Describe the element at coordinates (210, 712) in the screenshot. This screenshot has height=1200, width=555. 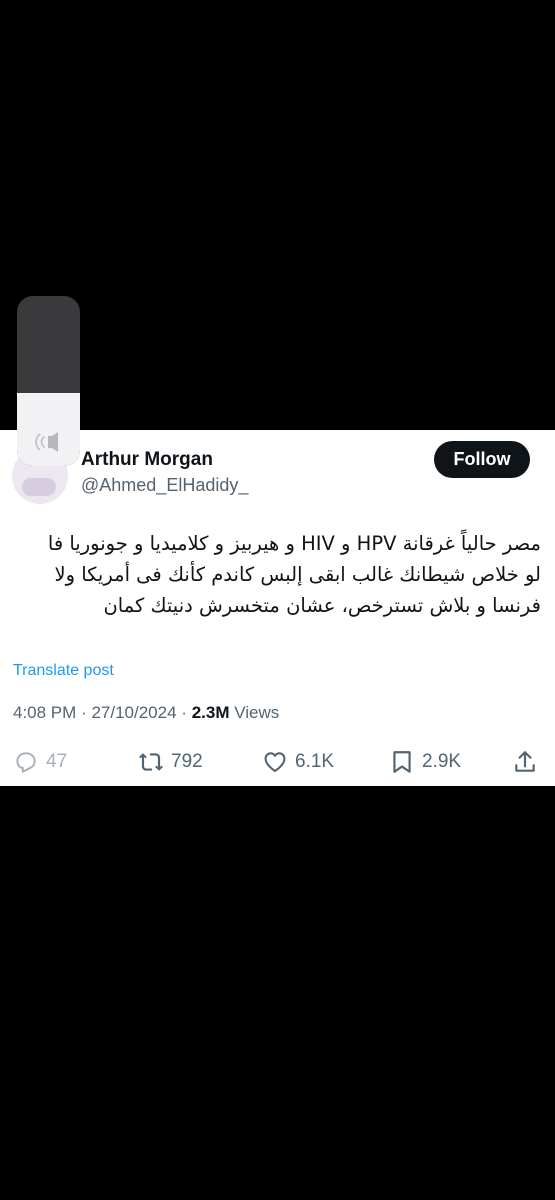
I see `views-count: 2.3M` at that location.